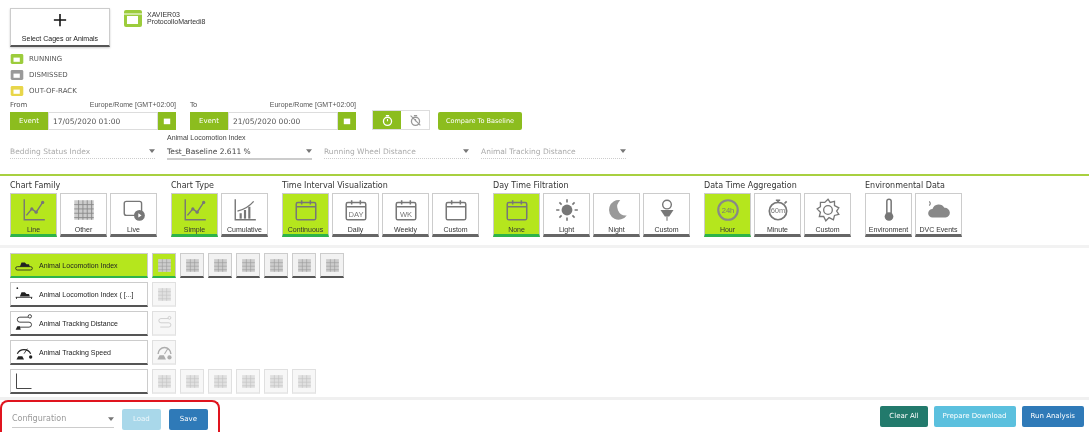 The width and height of the screenshot is (1089, 432). What do you see at coordinates (727, 210) in the screenshot?
I see `clock-icon: 24h` at bounding box center [727, 210].